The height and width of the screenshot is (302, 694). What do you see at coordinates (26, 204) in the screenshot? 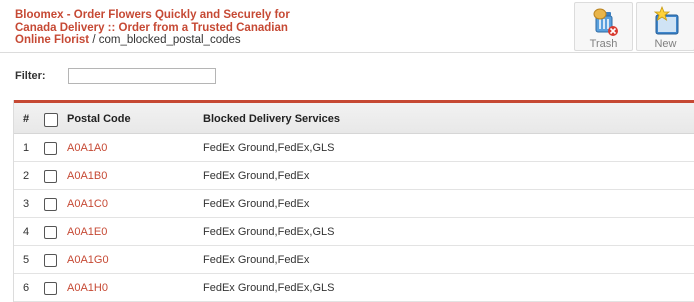
I see `row-number: 3` at bounding box center [26, 204].